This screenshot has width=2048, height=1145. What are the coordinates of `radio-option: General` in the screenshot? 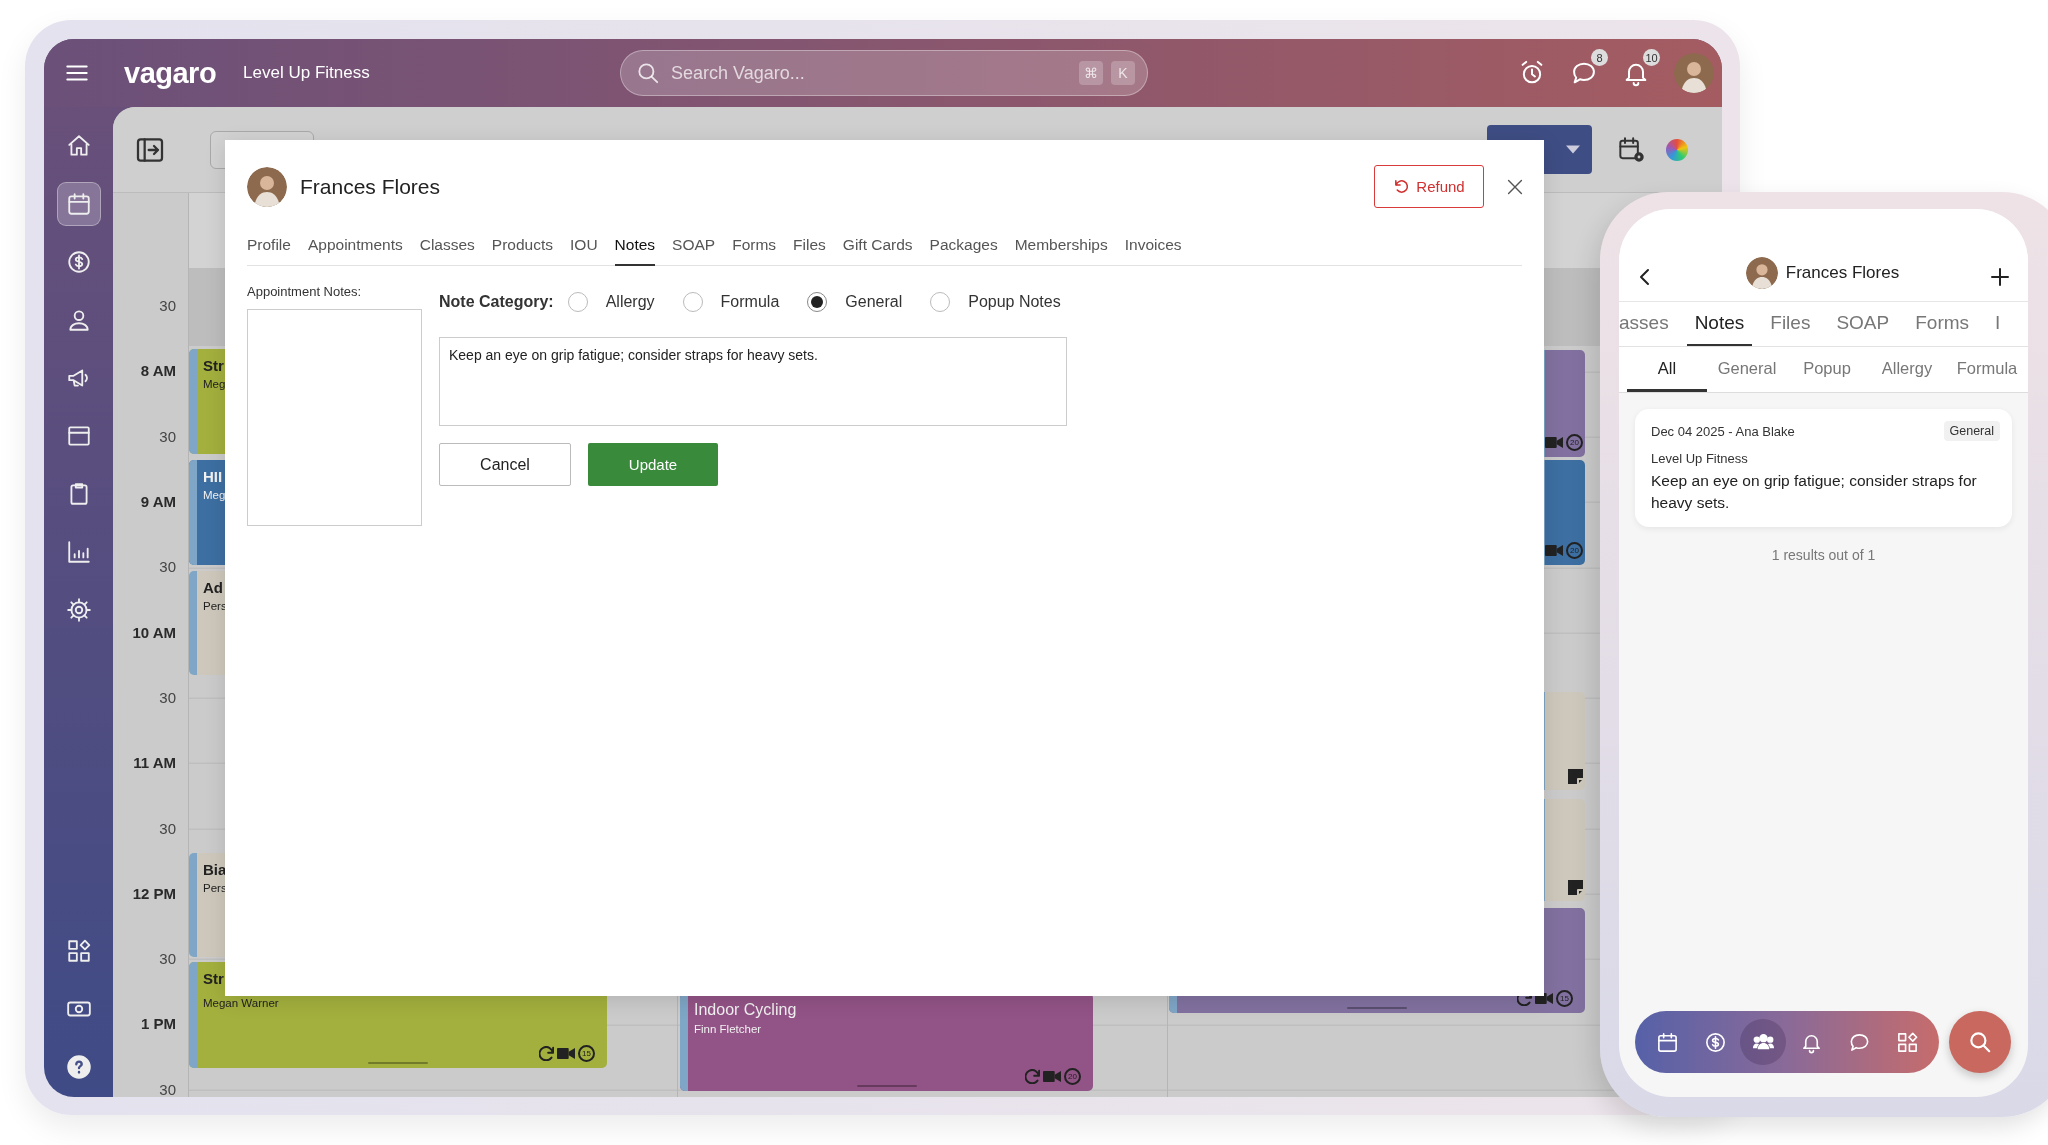 It's located at (855, 302).